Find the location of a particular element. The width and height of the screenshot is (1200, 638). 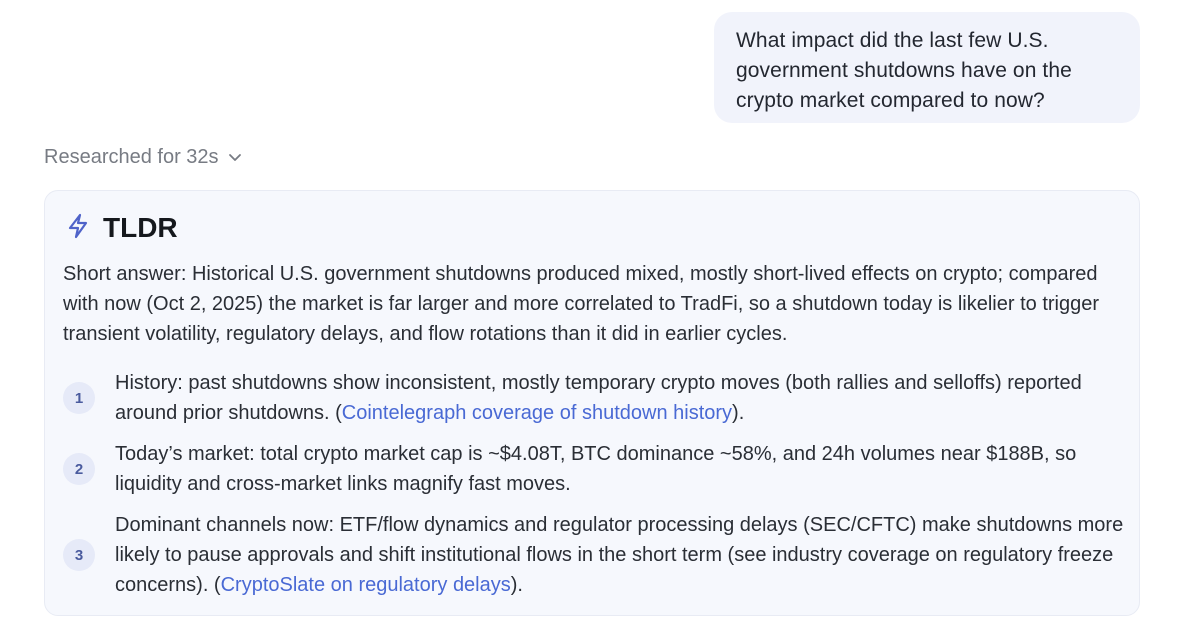

tldr-header: TLDR is located at coordinates (122, 228).